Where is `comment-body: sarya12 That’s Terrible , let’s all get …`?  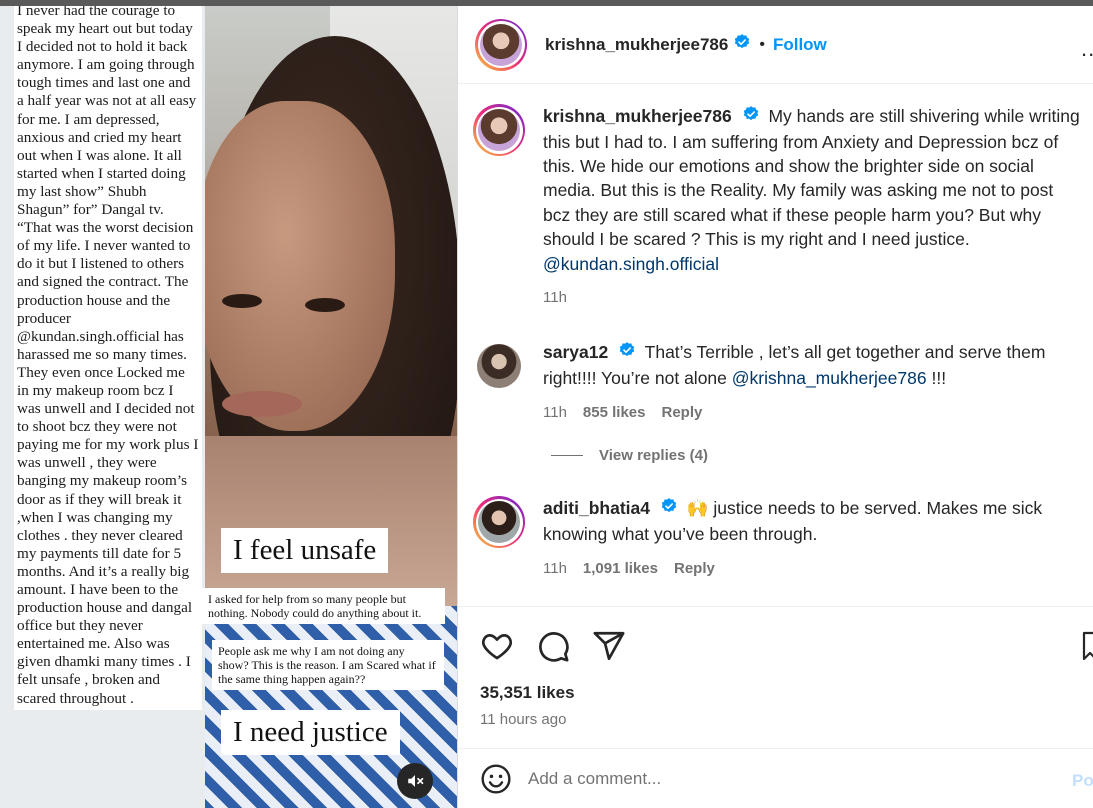
comment-body: sarya12 That’s Terrible , let’s all get … is located at coordinates (813, 382).